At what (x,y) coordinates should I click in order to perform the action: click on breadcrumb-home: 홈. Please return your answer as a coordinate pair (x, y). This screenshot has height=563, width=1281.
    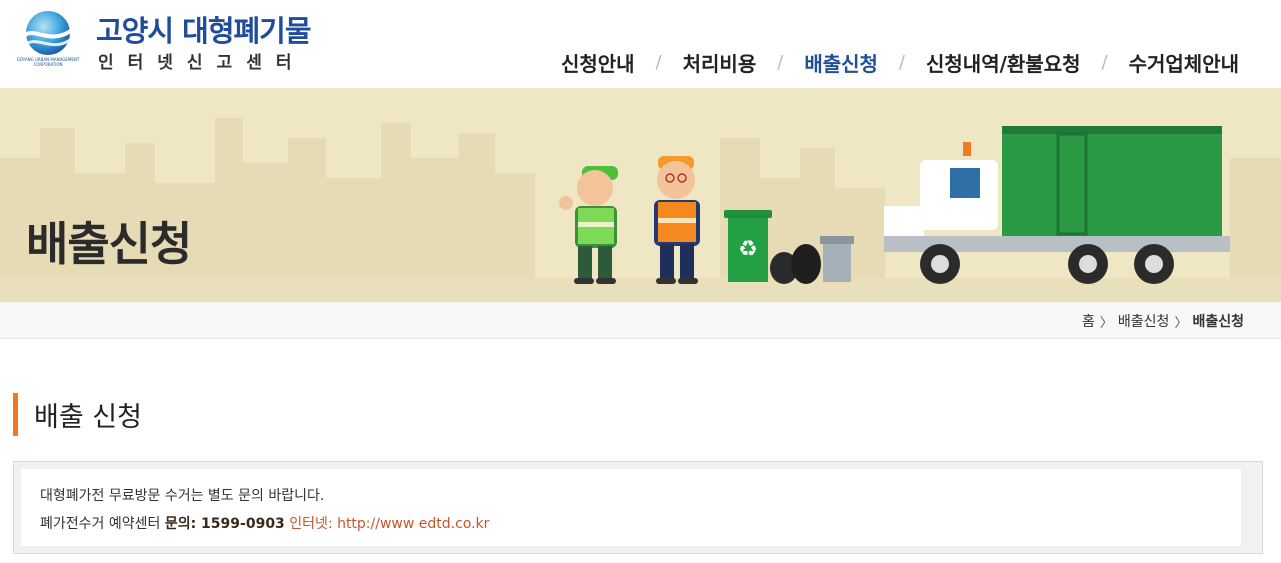
    Looking at the image, I should click on (1088, 321).